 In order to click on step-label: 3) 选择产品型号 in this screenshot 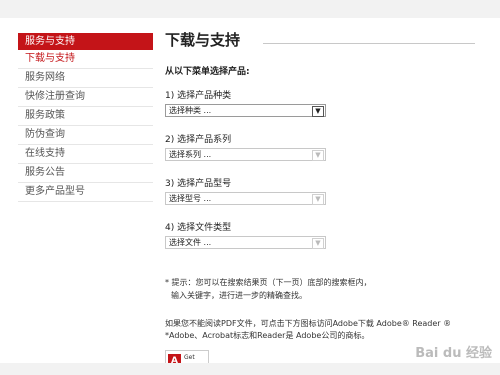, I will do `click(198, 184)`.